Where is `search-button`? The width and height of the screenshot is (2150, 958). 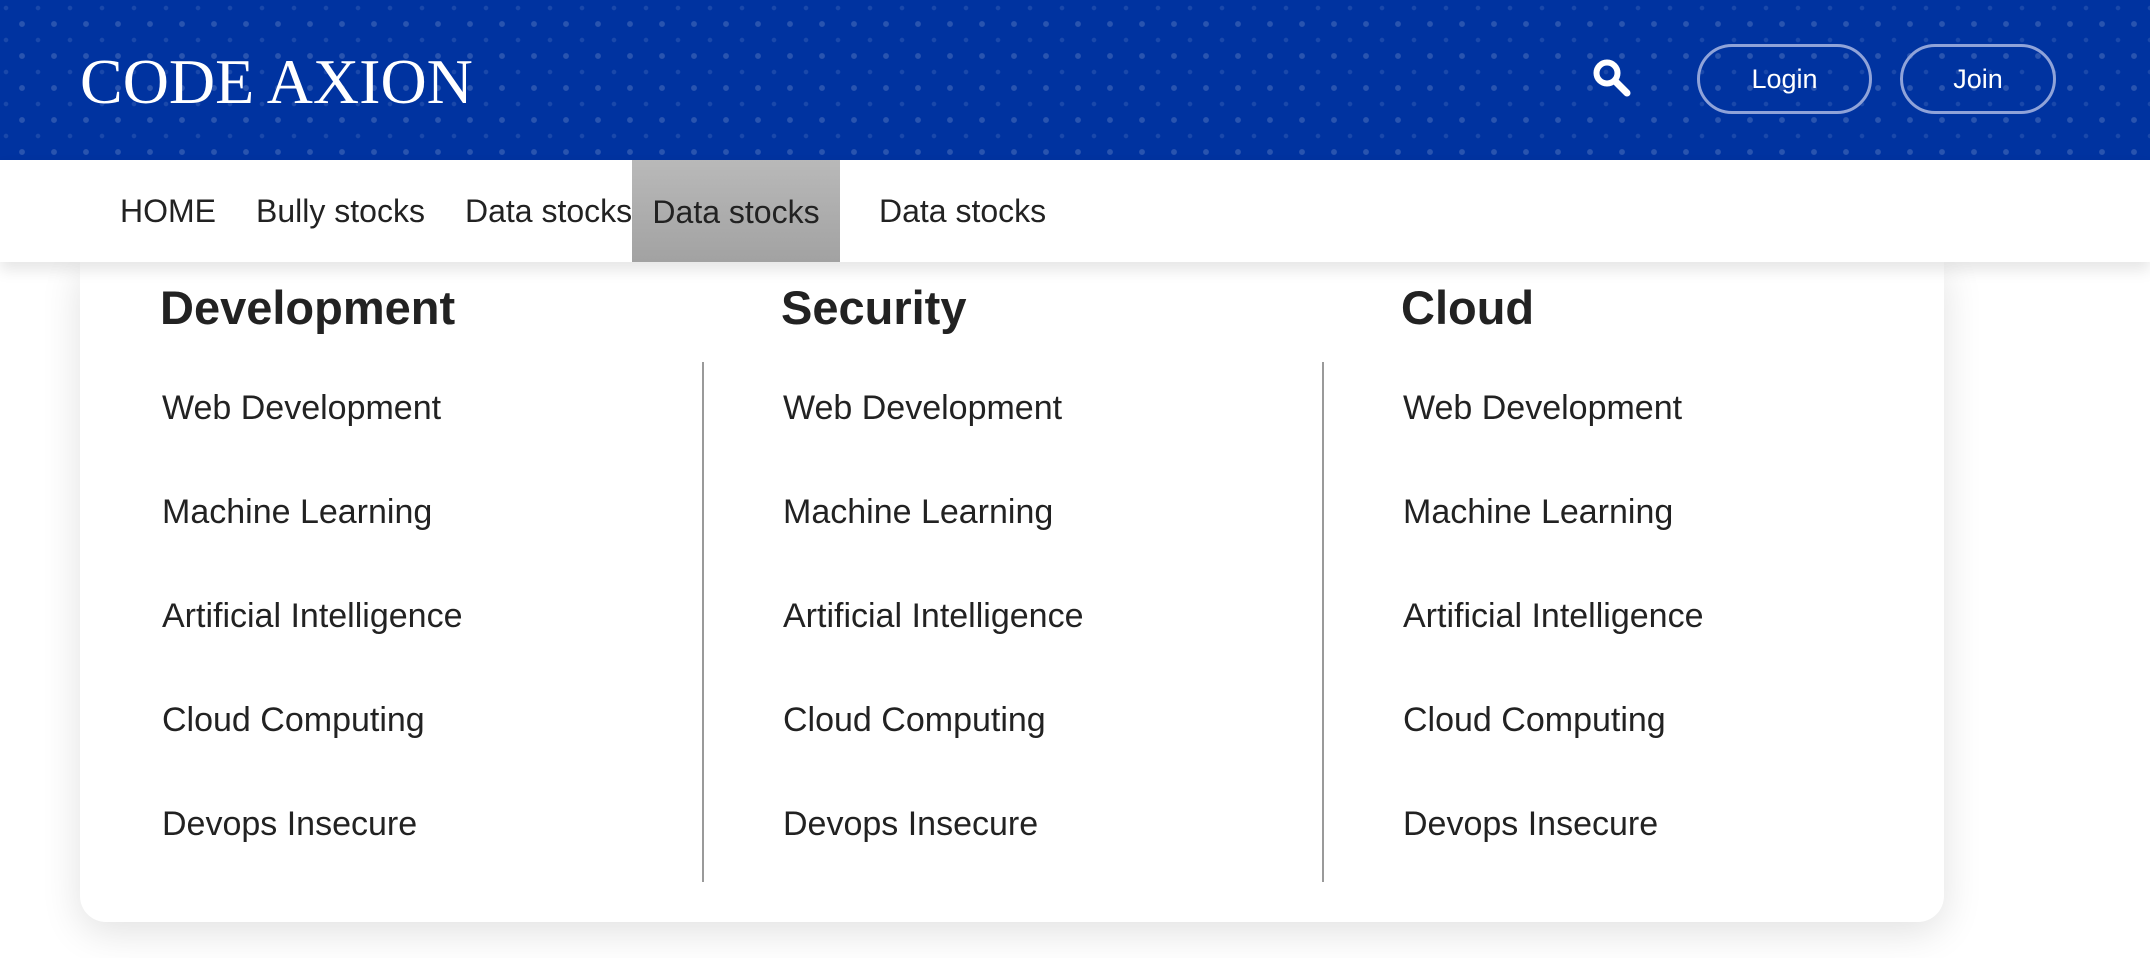
search-button is located at coordinates (1612, 78).